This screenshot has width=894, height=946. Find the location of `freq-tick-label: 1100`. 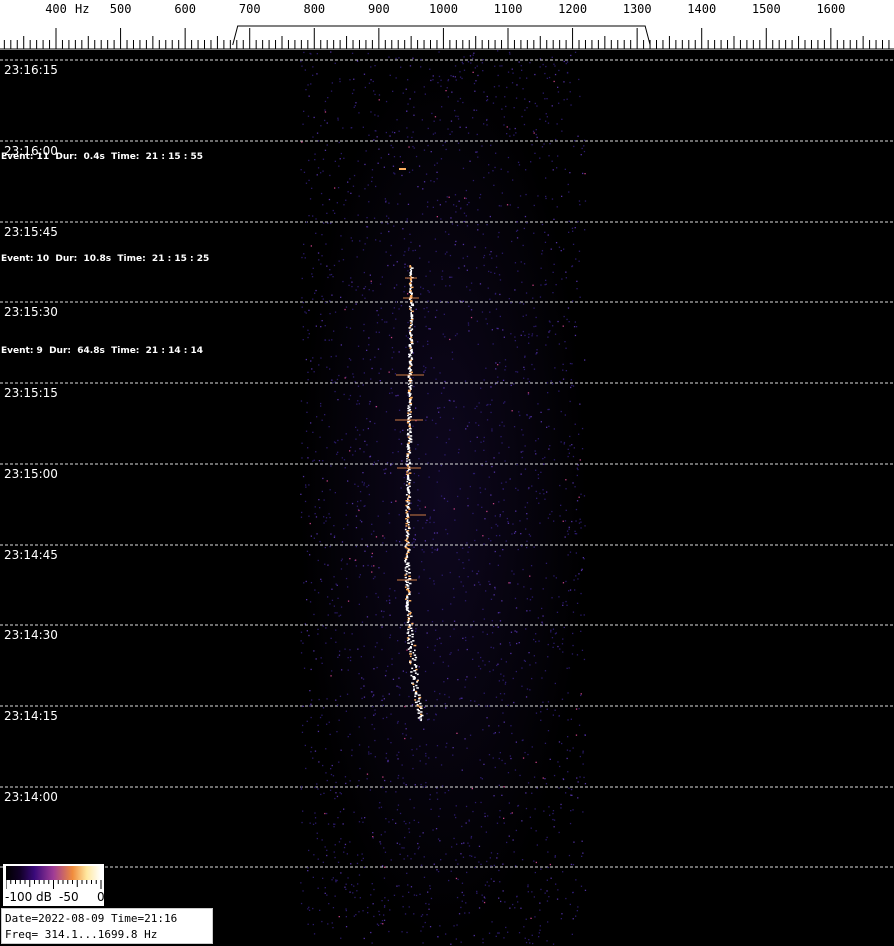

freq-tick-label: 1100 is located at coordinates (508, 9).